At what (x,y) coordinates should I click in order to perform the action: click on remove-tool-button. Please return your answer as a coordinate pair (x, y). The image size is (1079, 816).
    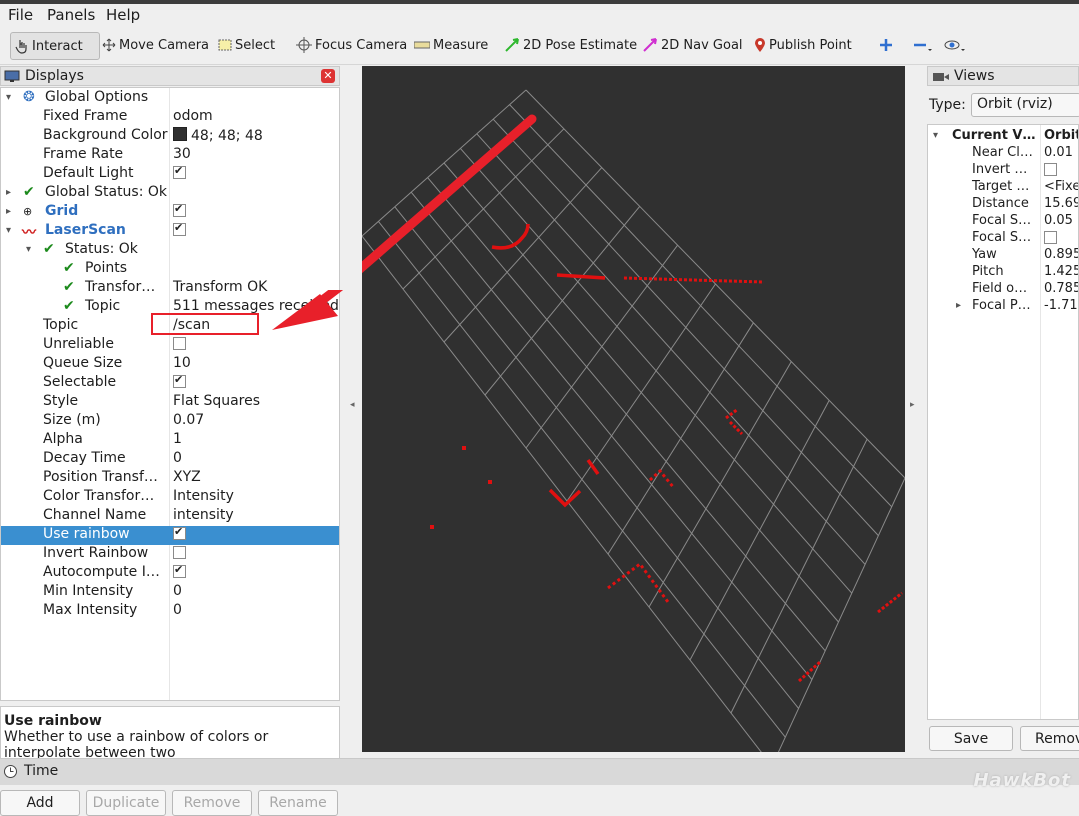
    Looking at the image, I should click on (923, 45).